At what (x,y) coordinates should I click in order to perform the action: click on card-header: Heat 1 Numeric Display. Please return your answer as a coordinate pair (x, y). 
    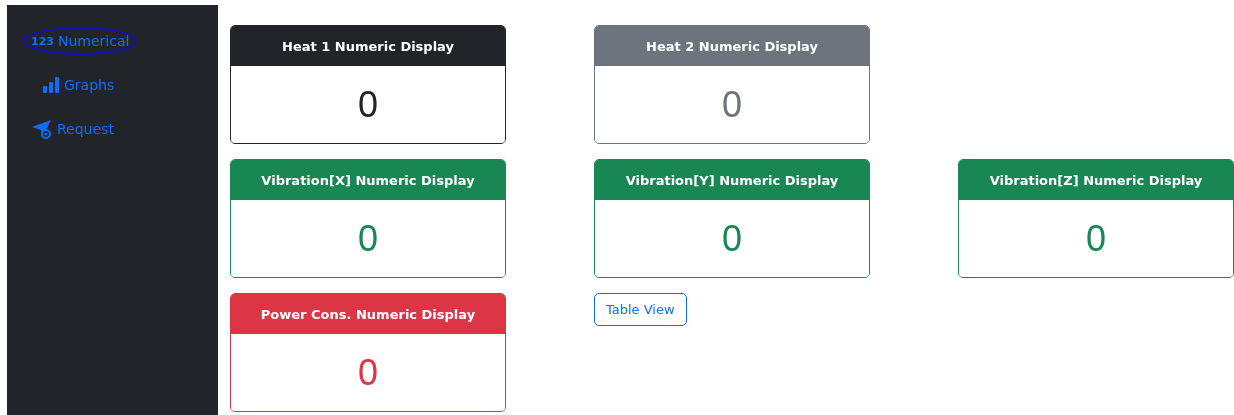
    Looking at the image, I should click on (368, 46).